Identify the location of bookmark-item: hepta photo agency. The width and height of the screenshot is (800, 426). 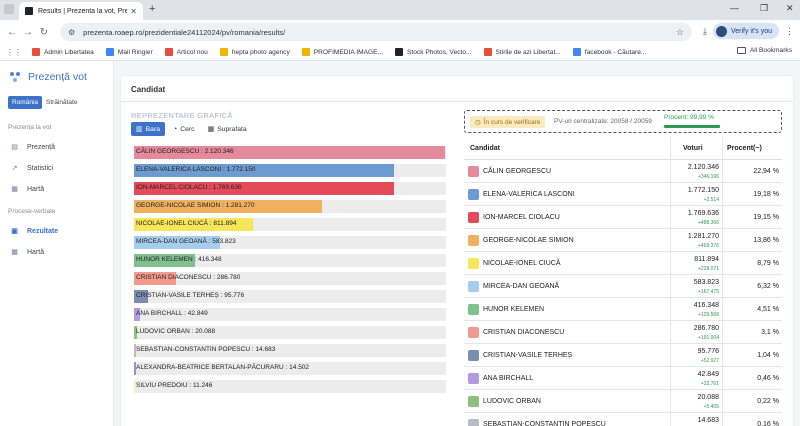
(254, 52).